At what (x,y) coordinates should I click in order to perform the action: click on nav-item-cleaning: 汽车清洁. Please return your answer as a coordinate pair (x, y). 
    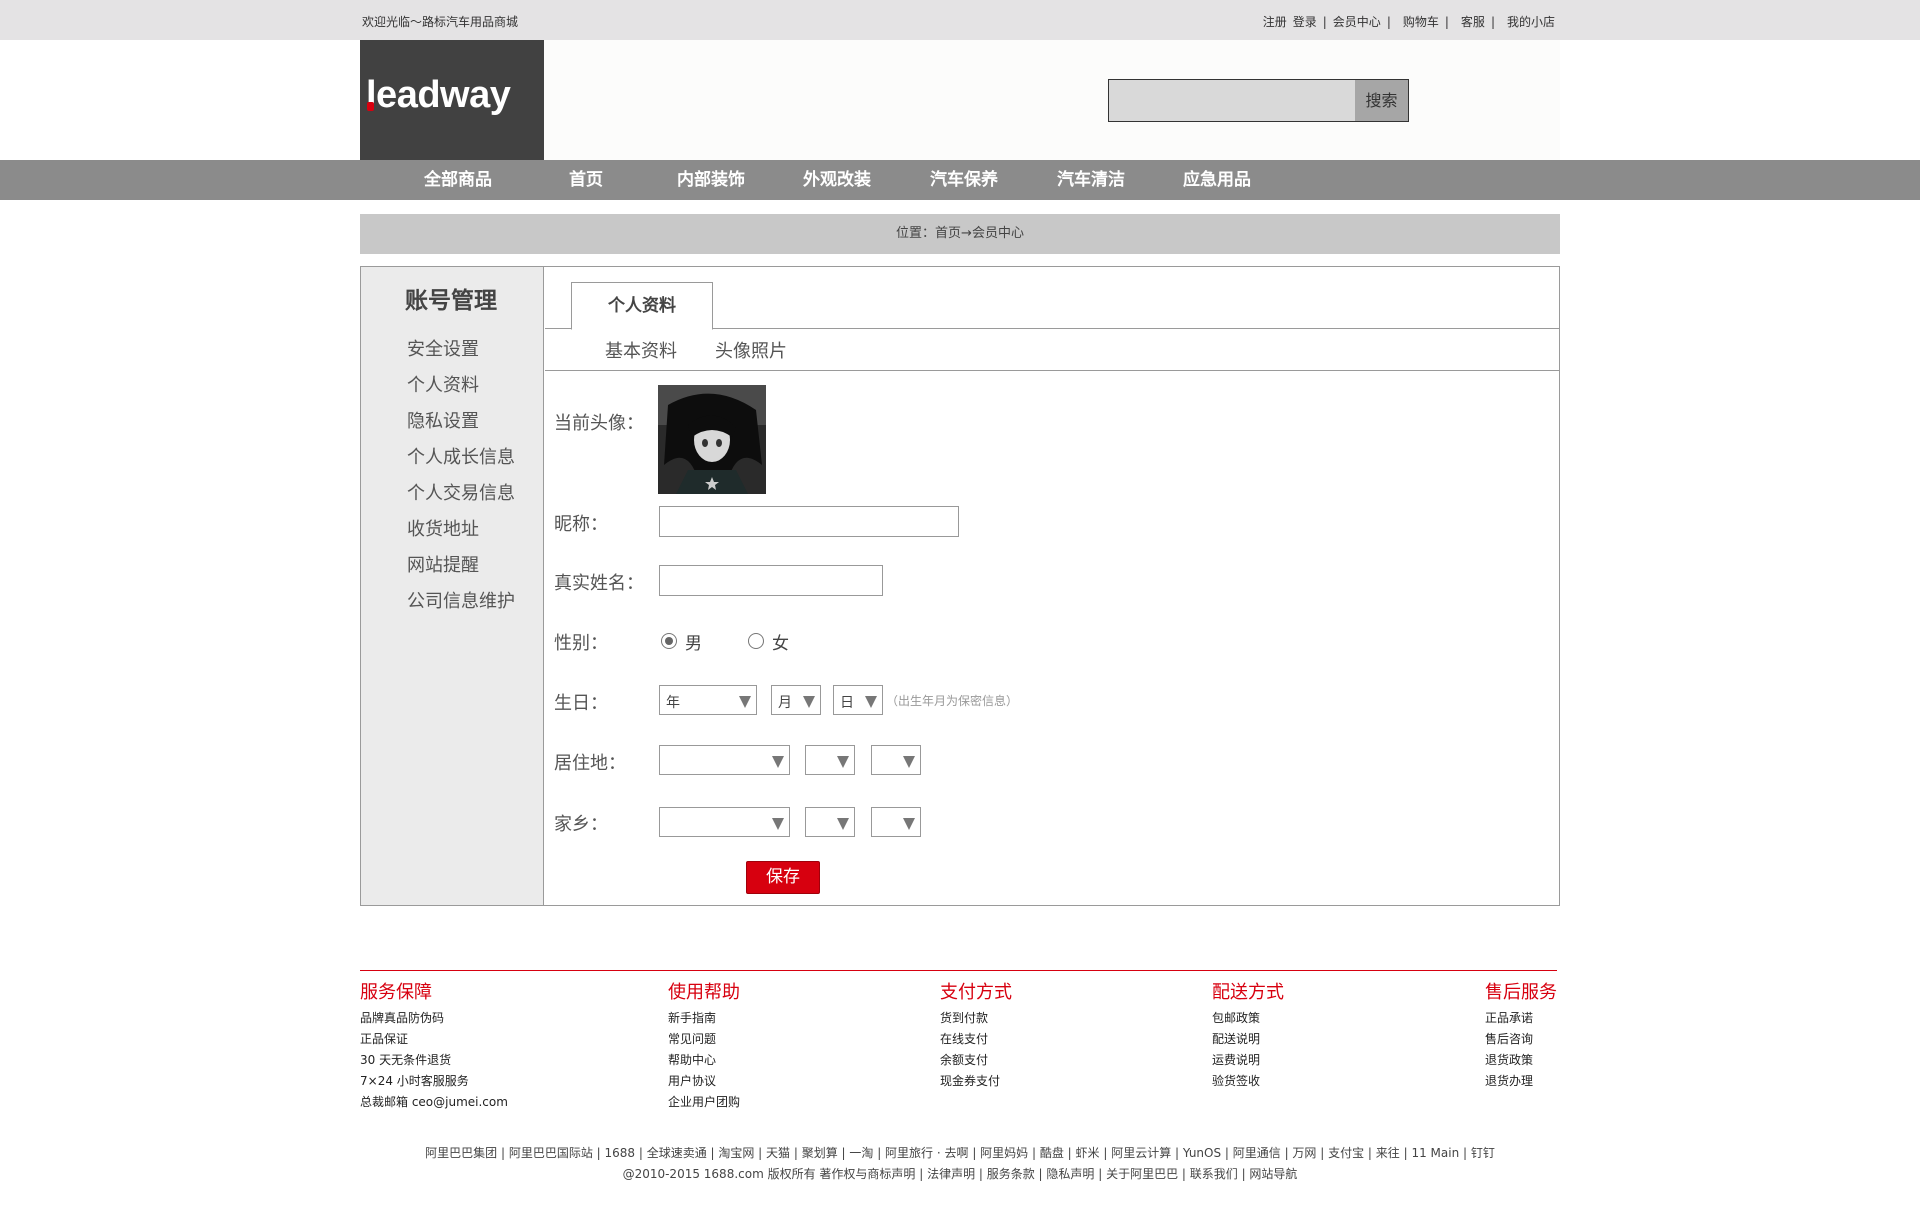
    Looking at the image, I should click on (1091, 180).